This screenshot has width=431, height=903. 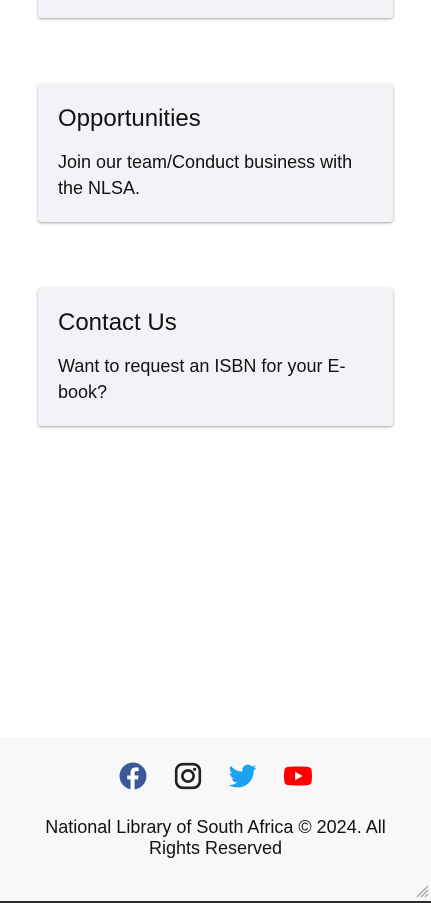 What do you see at coordinates (202, 379) in the screenshot?
I see `card-description: Want to request an ISBN for your E-book?` at bounding box center [202, 379].